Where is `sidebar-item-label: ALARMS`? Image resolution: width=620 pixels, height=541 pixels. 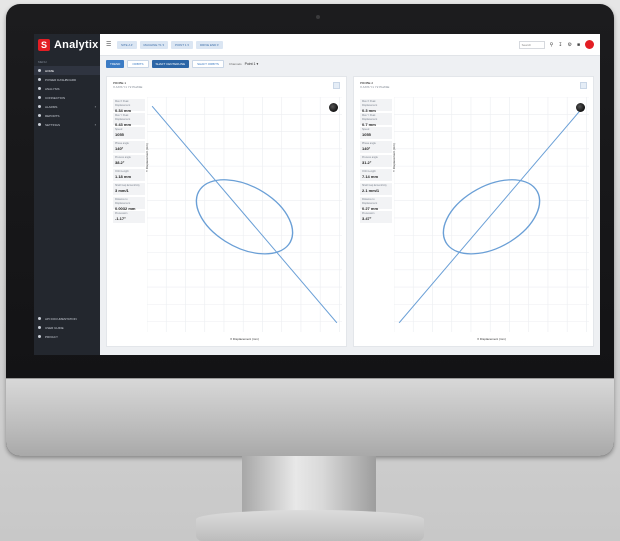 sidebar-item-label: ALARMS is located at coordinates (51, 106).